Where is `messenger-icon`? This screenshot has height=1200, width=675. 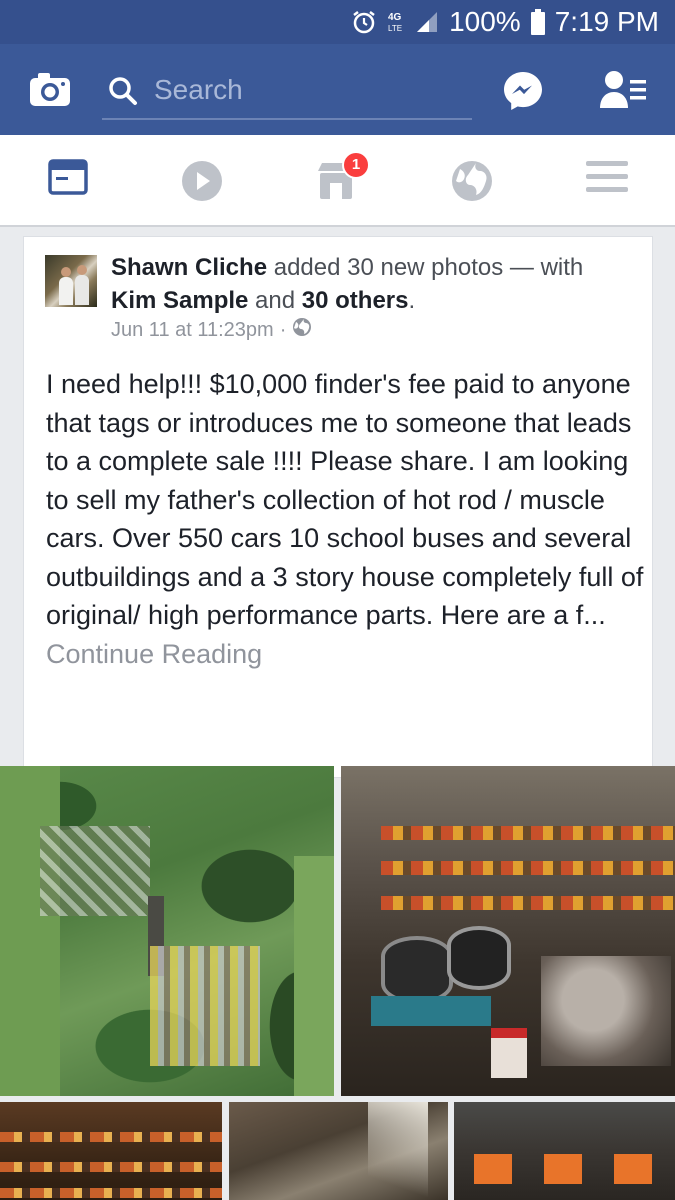
messenger-icon is located at coordinates (523, 93).